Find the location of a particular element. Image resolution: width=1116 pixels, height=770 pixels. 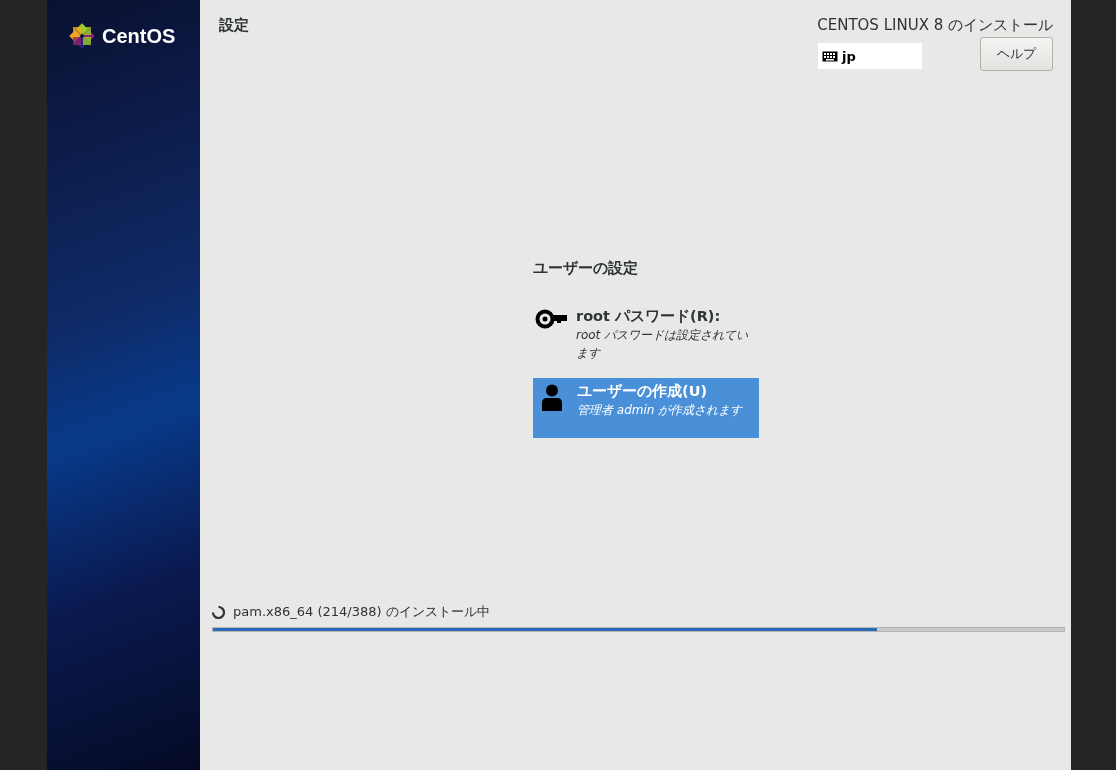

spoke-title: ユーザーの作成(U) is located at coordinates (643, 391).